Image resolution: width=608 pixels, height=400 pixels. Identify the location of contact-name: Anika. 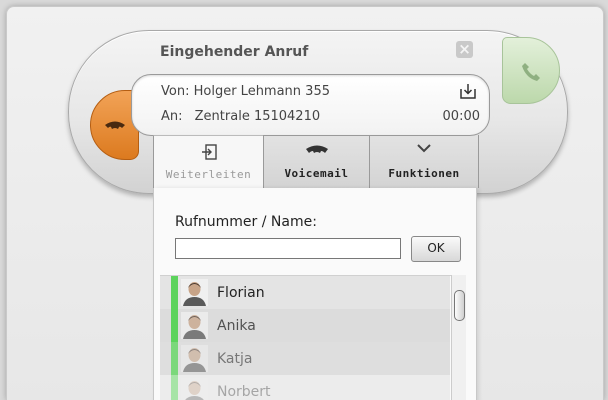
(236, 325).